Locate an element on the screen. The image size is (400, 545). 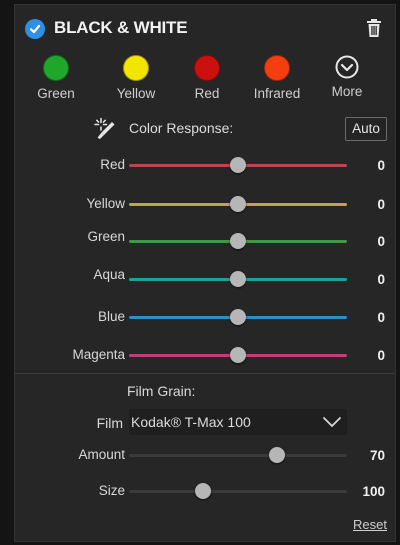
slider-row-size: Size 100 is located at coordinates (205, 491).